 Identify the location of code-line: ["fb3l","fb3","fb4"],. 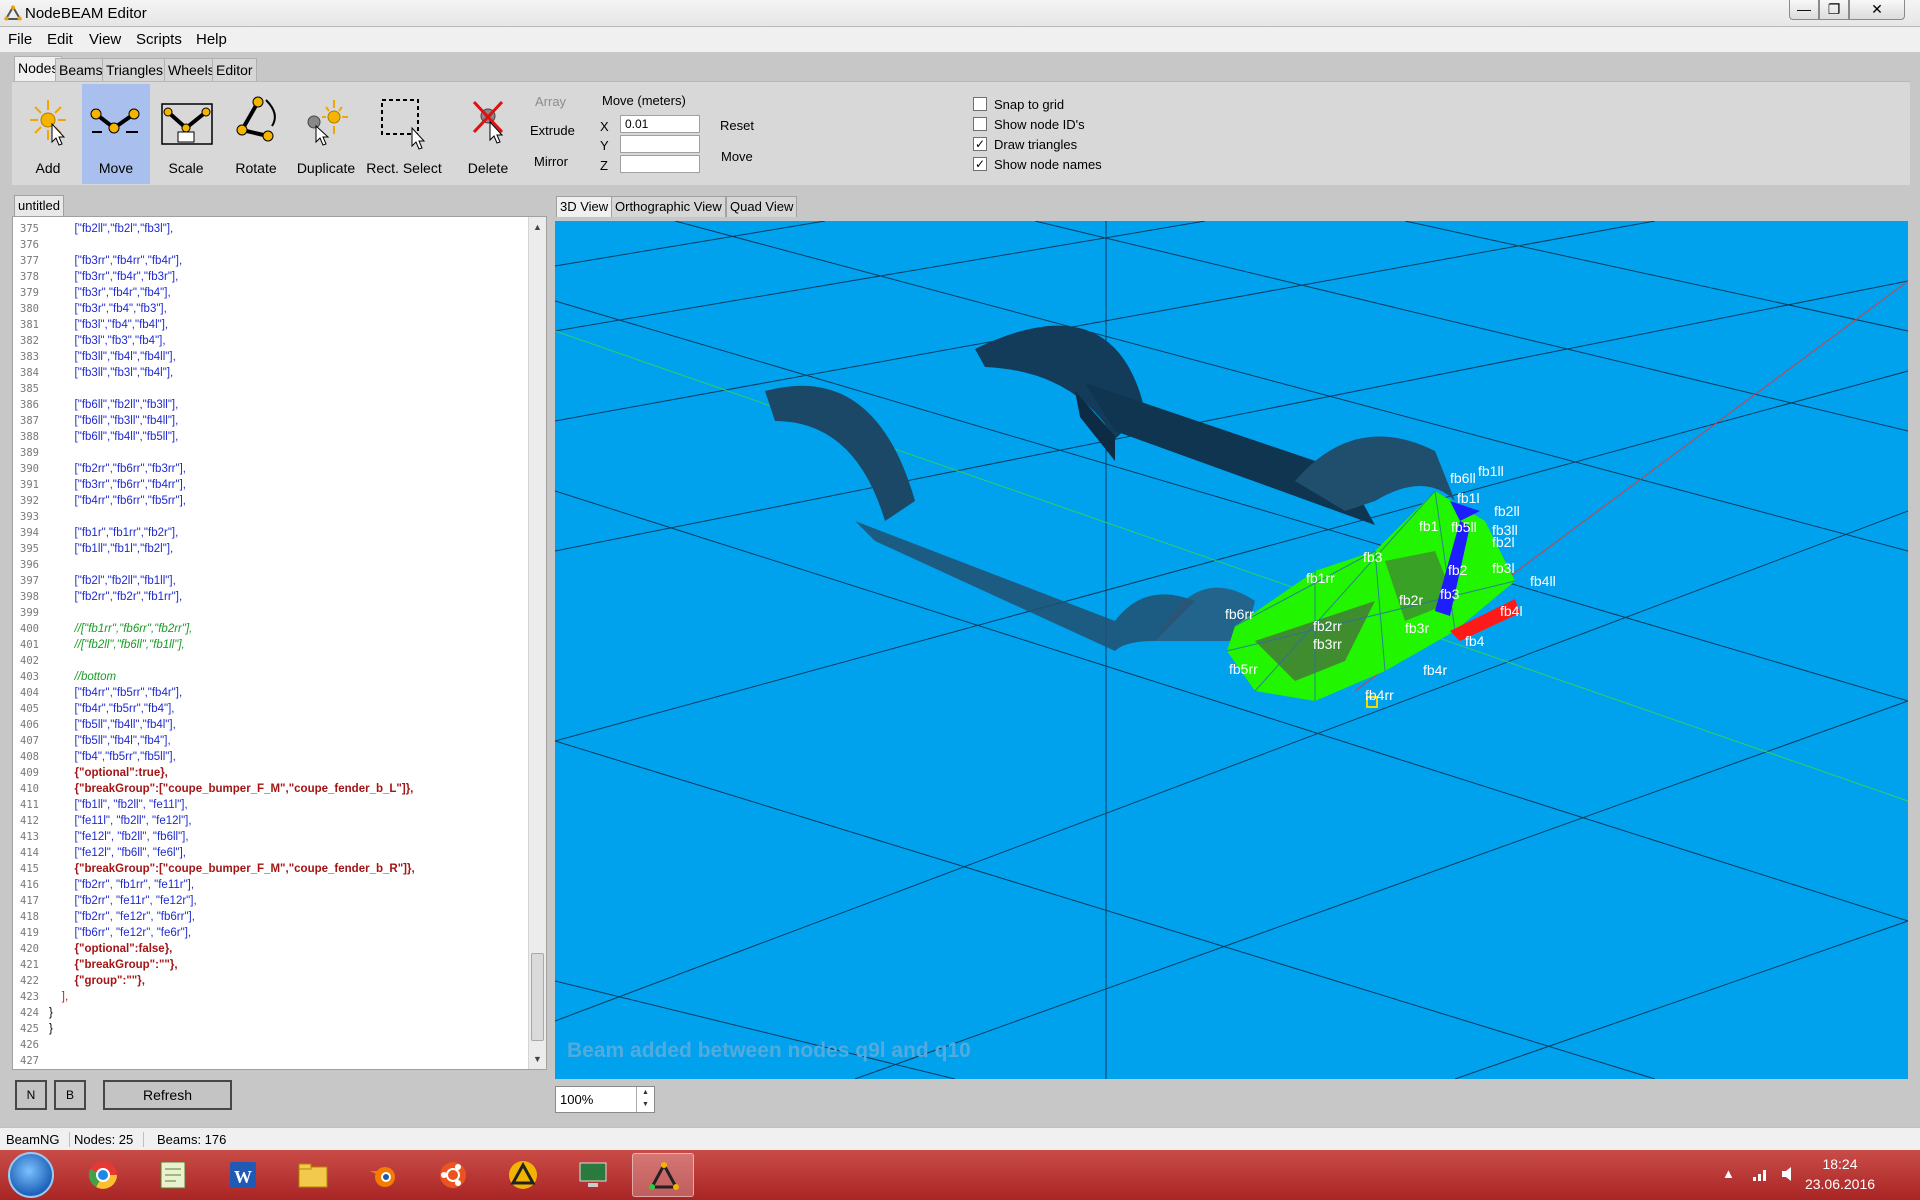
(284, 341).